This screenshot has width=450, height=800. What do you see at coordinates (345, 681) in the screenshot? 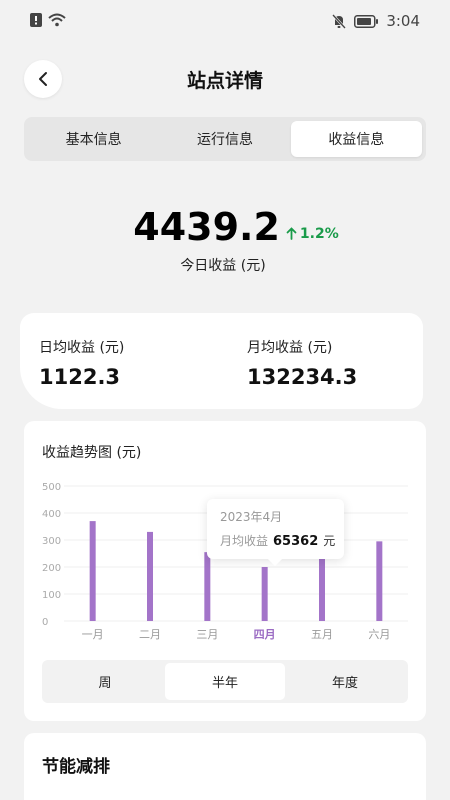
I see `range-tab-year: 年度` at bounding box center [345, 681].